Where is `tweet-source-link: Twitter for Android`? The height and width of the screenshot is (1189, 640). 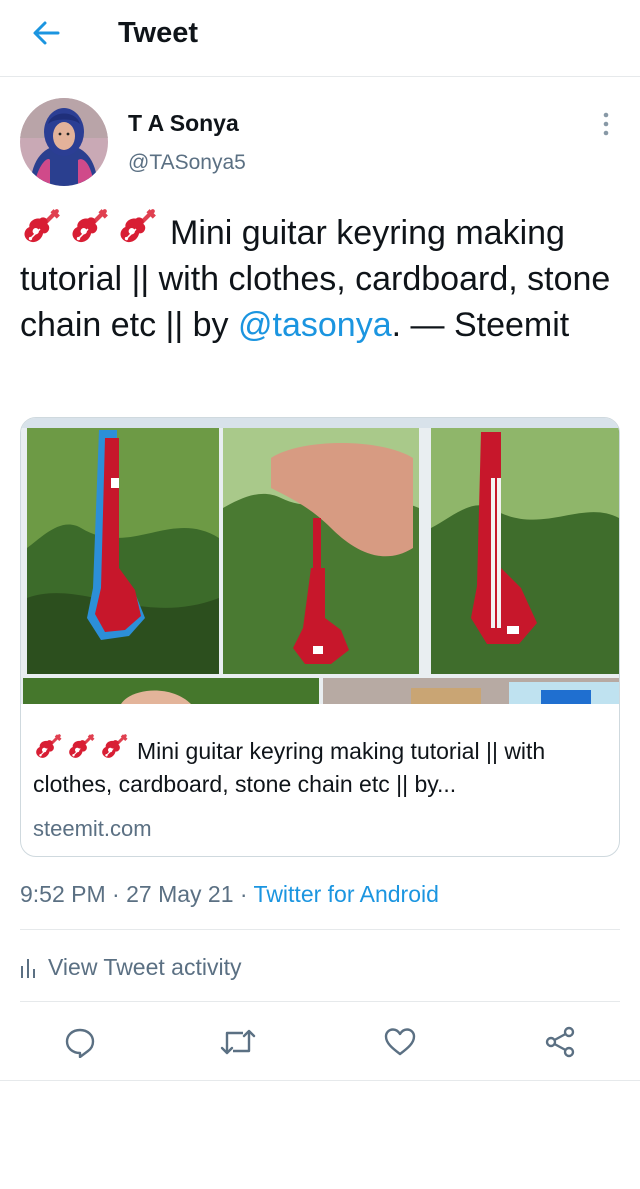 tweet-source-link: Twitter for Android is located at coordinates (346, 894).